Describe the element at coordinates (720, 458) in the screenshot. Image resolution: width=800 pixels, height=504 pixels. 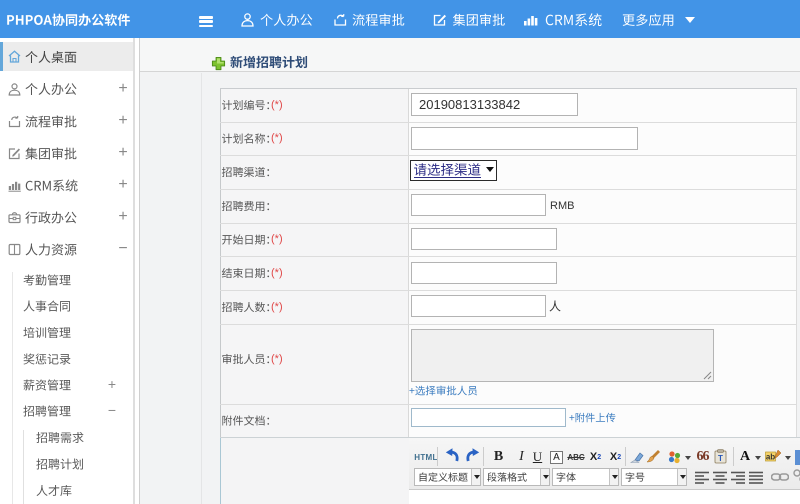
I see `svg-text: T` at that location.